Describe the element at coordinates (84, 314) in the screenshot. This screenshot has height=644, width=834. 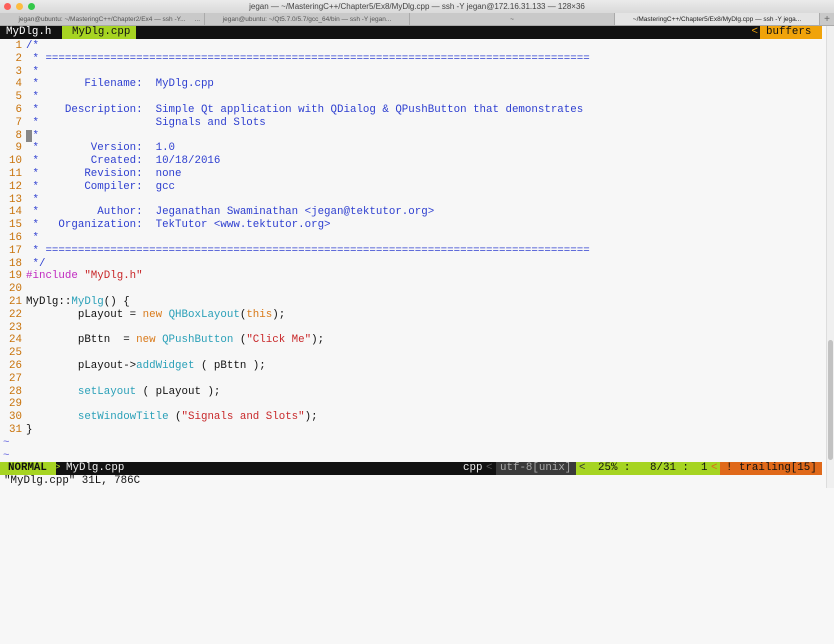
I see `code-token: pLayout =` at that location.